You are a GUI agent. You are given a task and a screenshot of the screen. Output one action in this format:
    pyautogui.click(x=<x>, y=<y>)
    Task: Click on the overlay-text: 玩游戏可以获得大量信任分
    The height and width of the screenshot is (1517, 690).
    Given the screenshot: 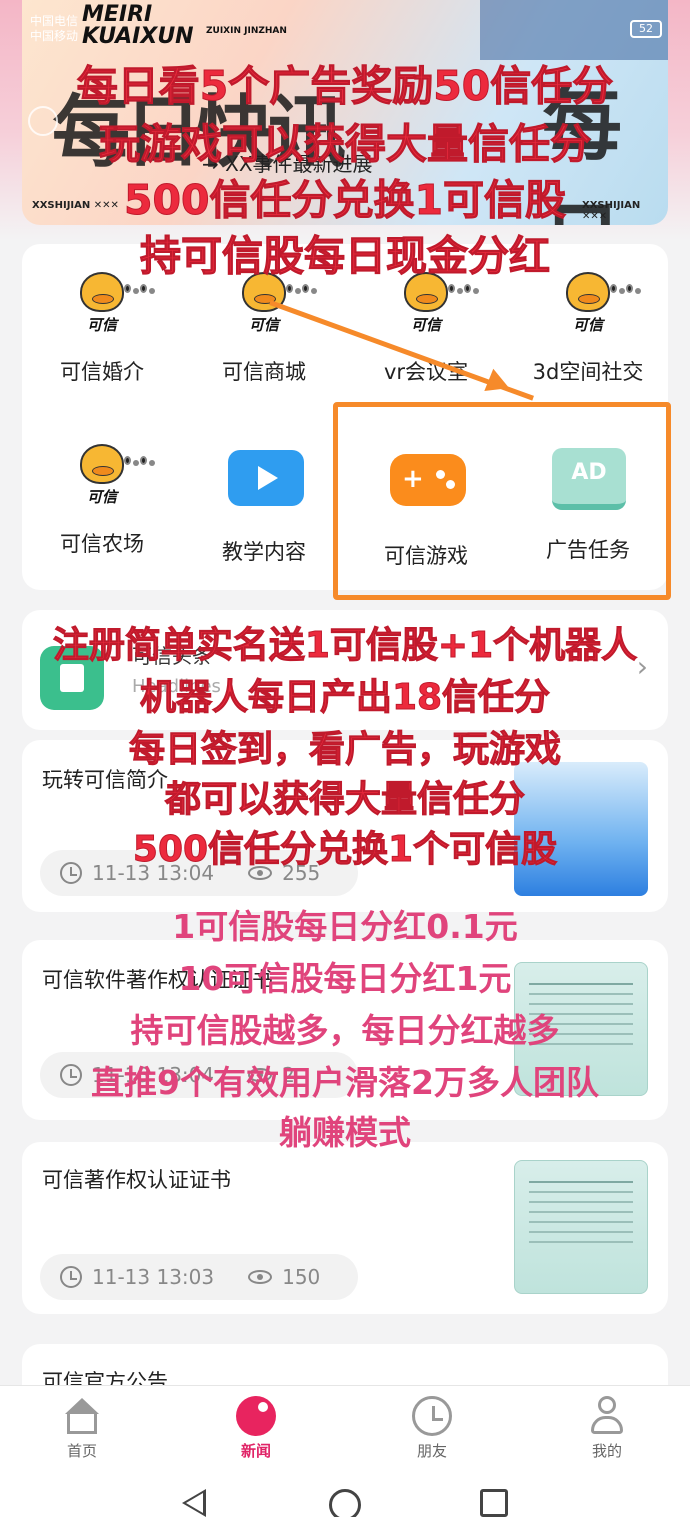 What is the action you would take?
    pyautogui.click(x=345, y=144)
    